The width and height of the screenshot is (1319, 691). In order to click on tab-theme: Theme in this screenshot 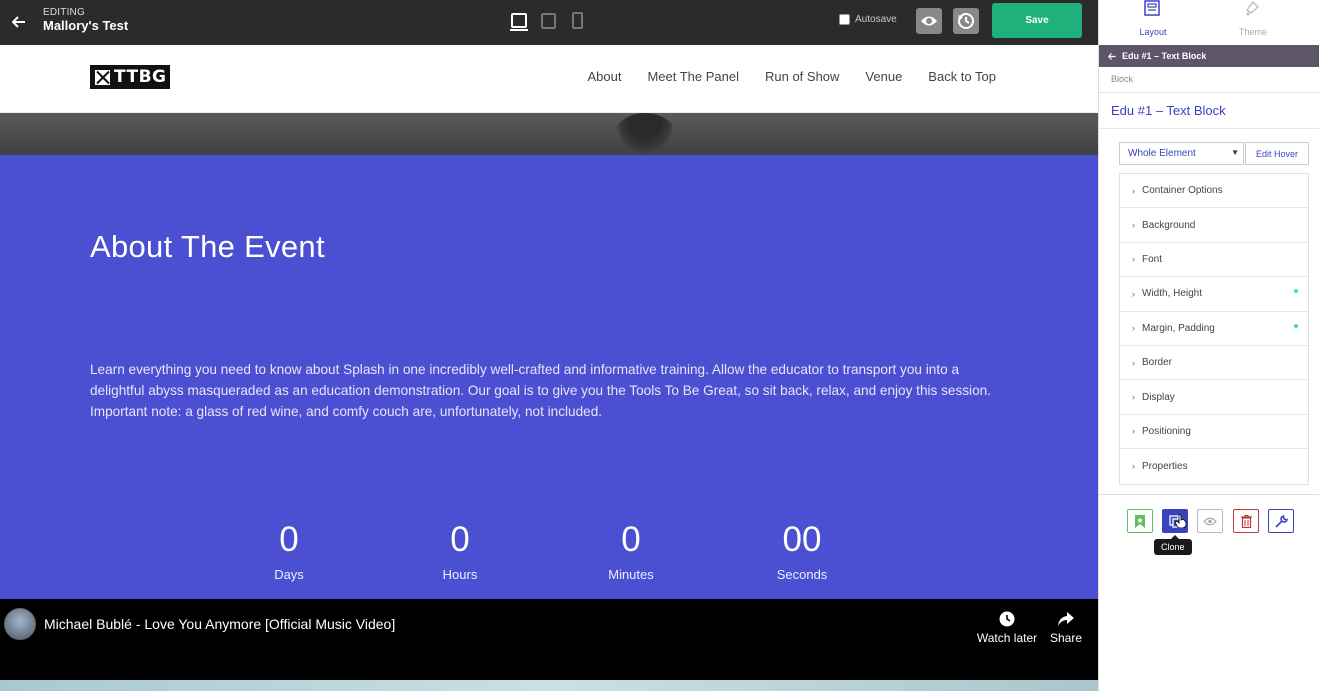, I will do `click(1253, 22)`.